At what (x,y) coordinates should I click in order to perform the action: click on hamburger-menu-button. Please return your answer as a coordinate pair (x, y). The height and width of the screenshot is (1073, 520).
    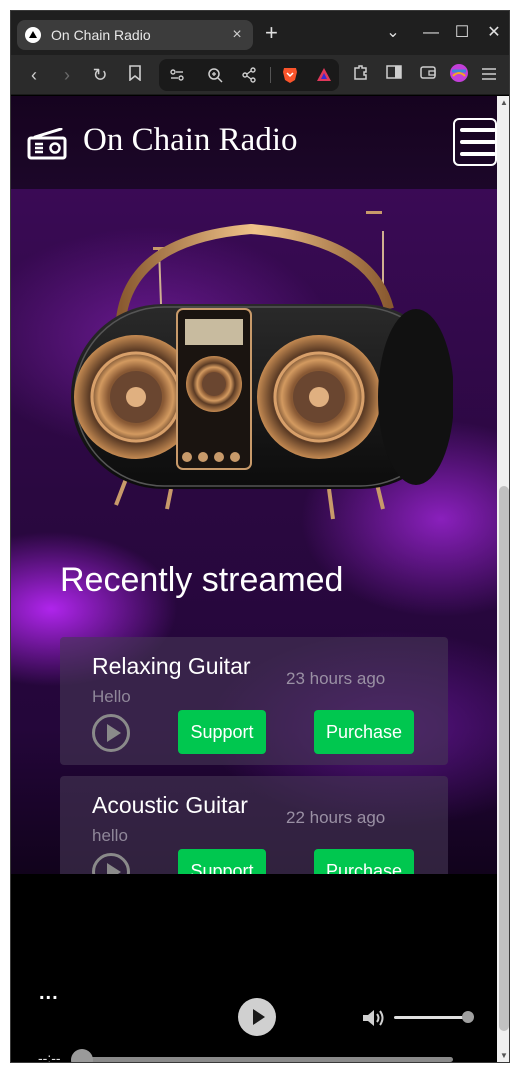
    Looking at the image, I should click on (475, 142).